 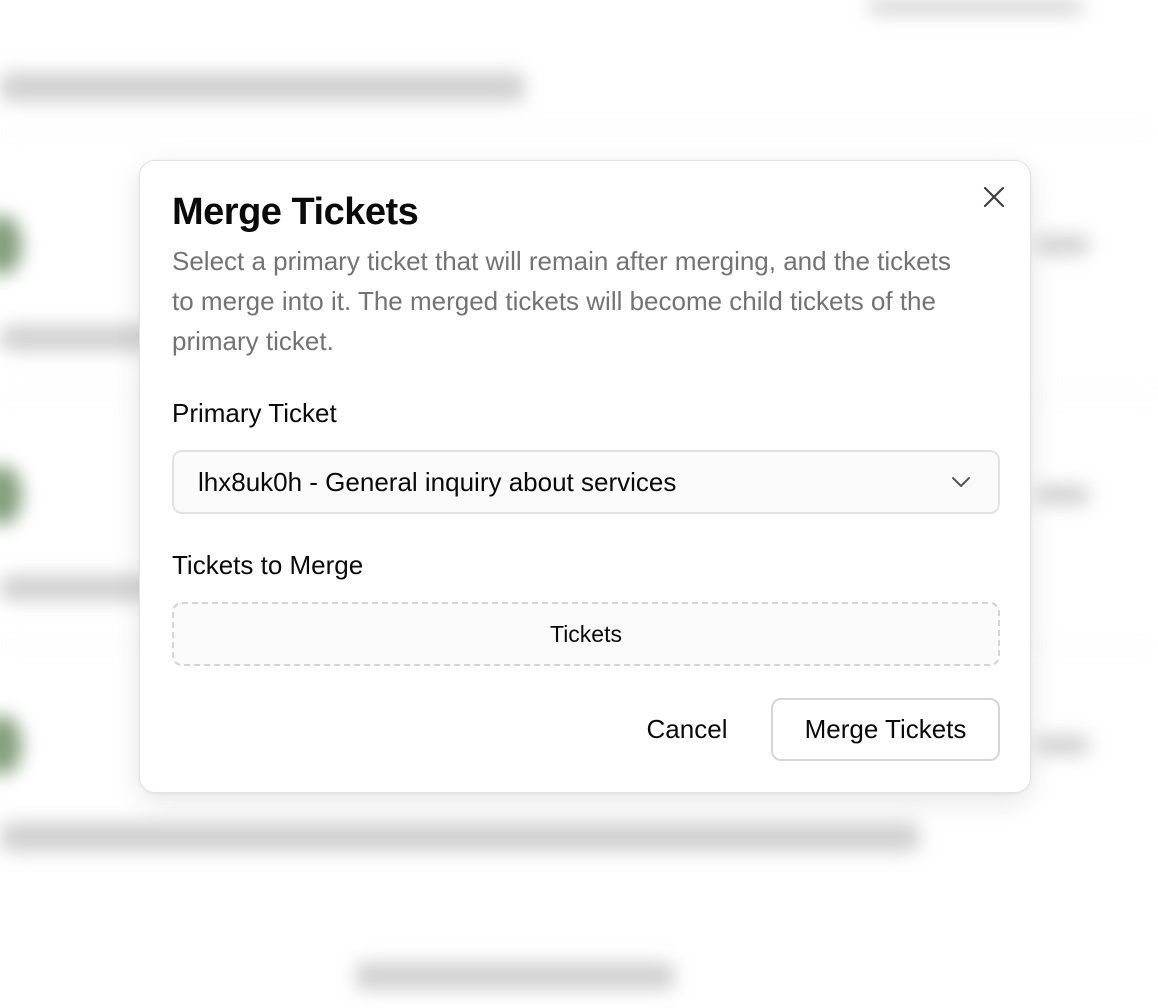 I want to click on background-divider, so click(x=579, y=130).